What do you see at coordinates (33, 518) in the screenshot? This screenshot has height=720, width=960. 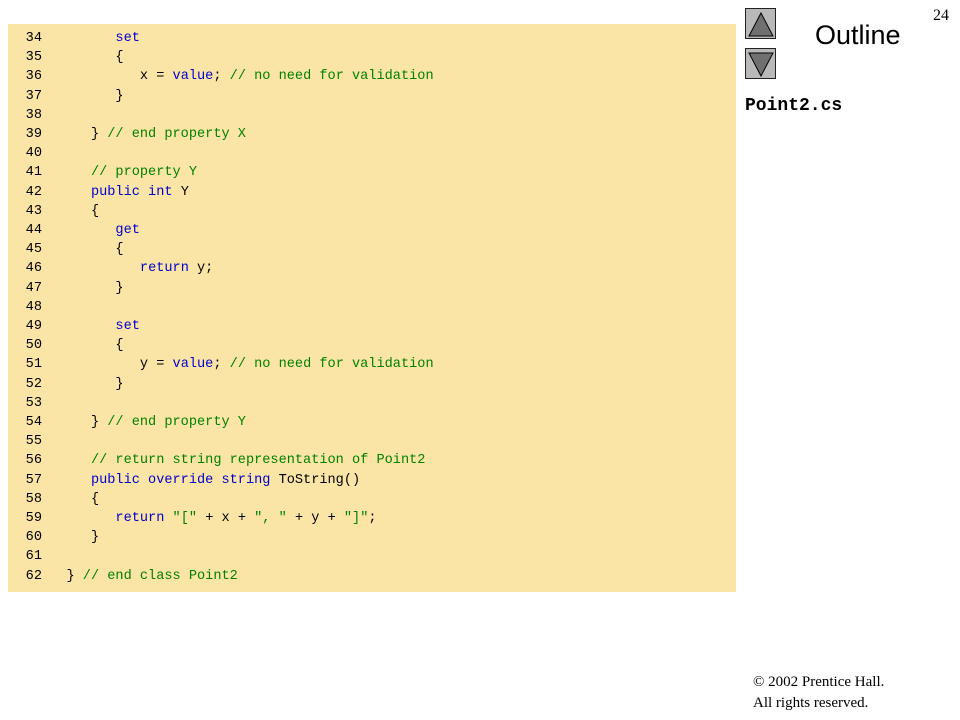 I see `line-number: 59` at bounding box center [33, 518].